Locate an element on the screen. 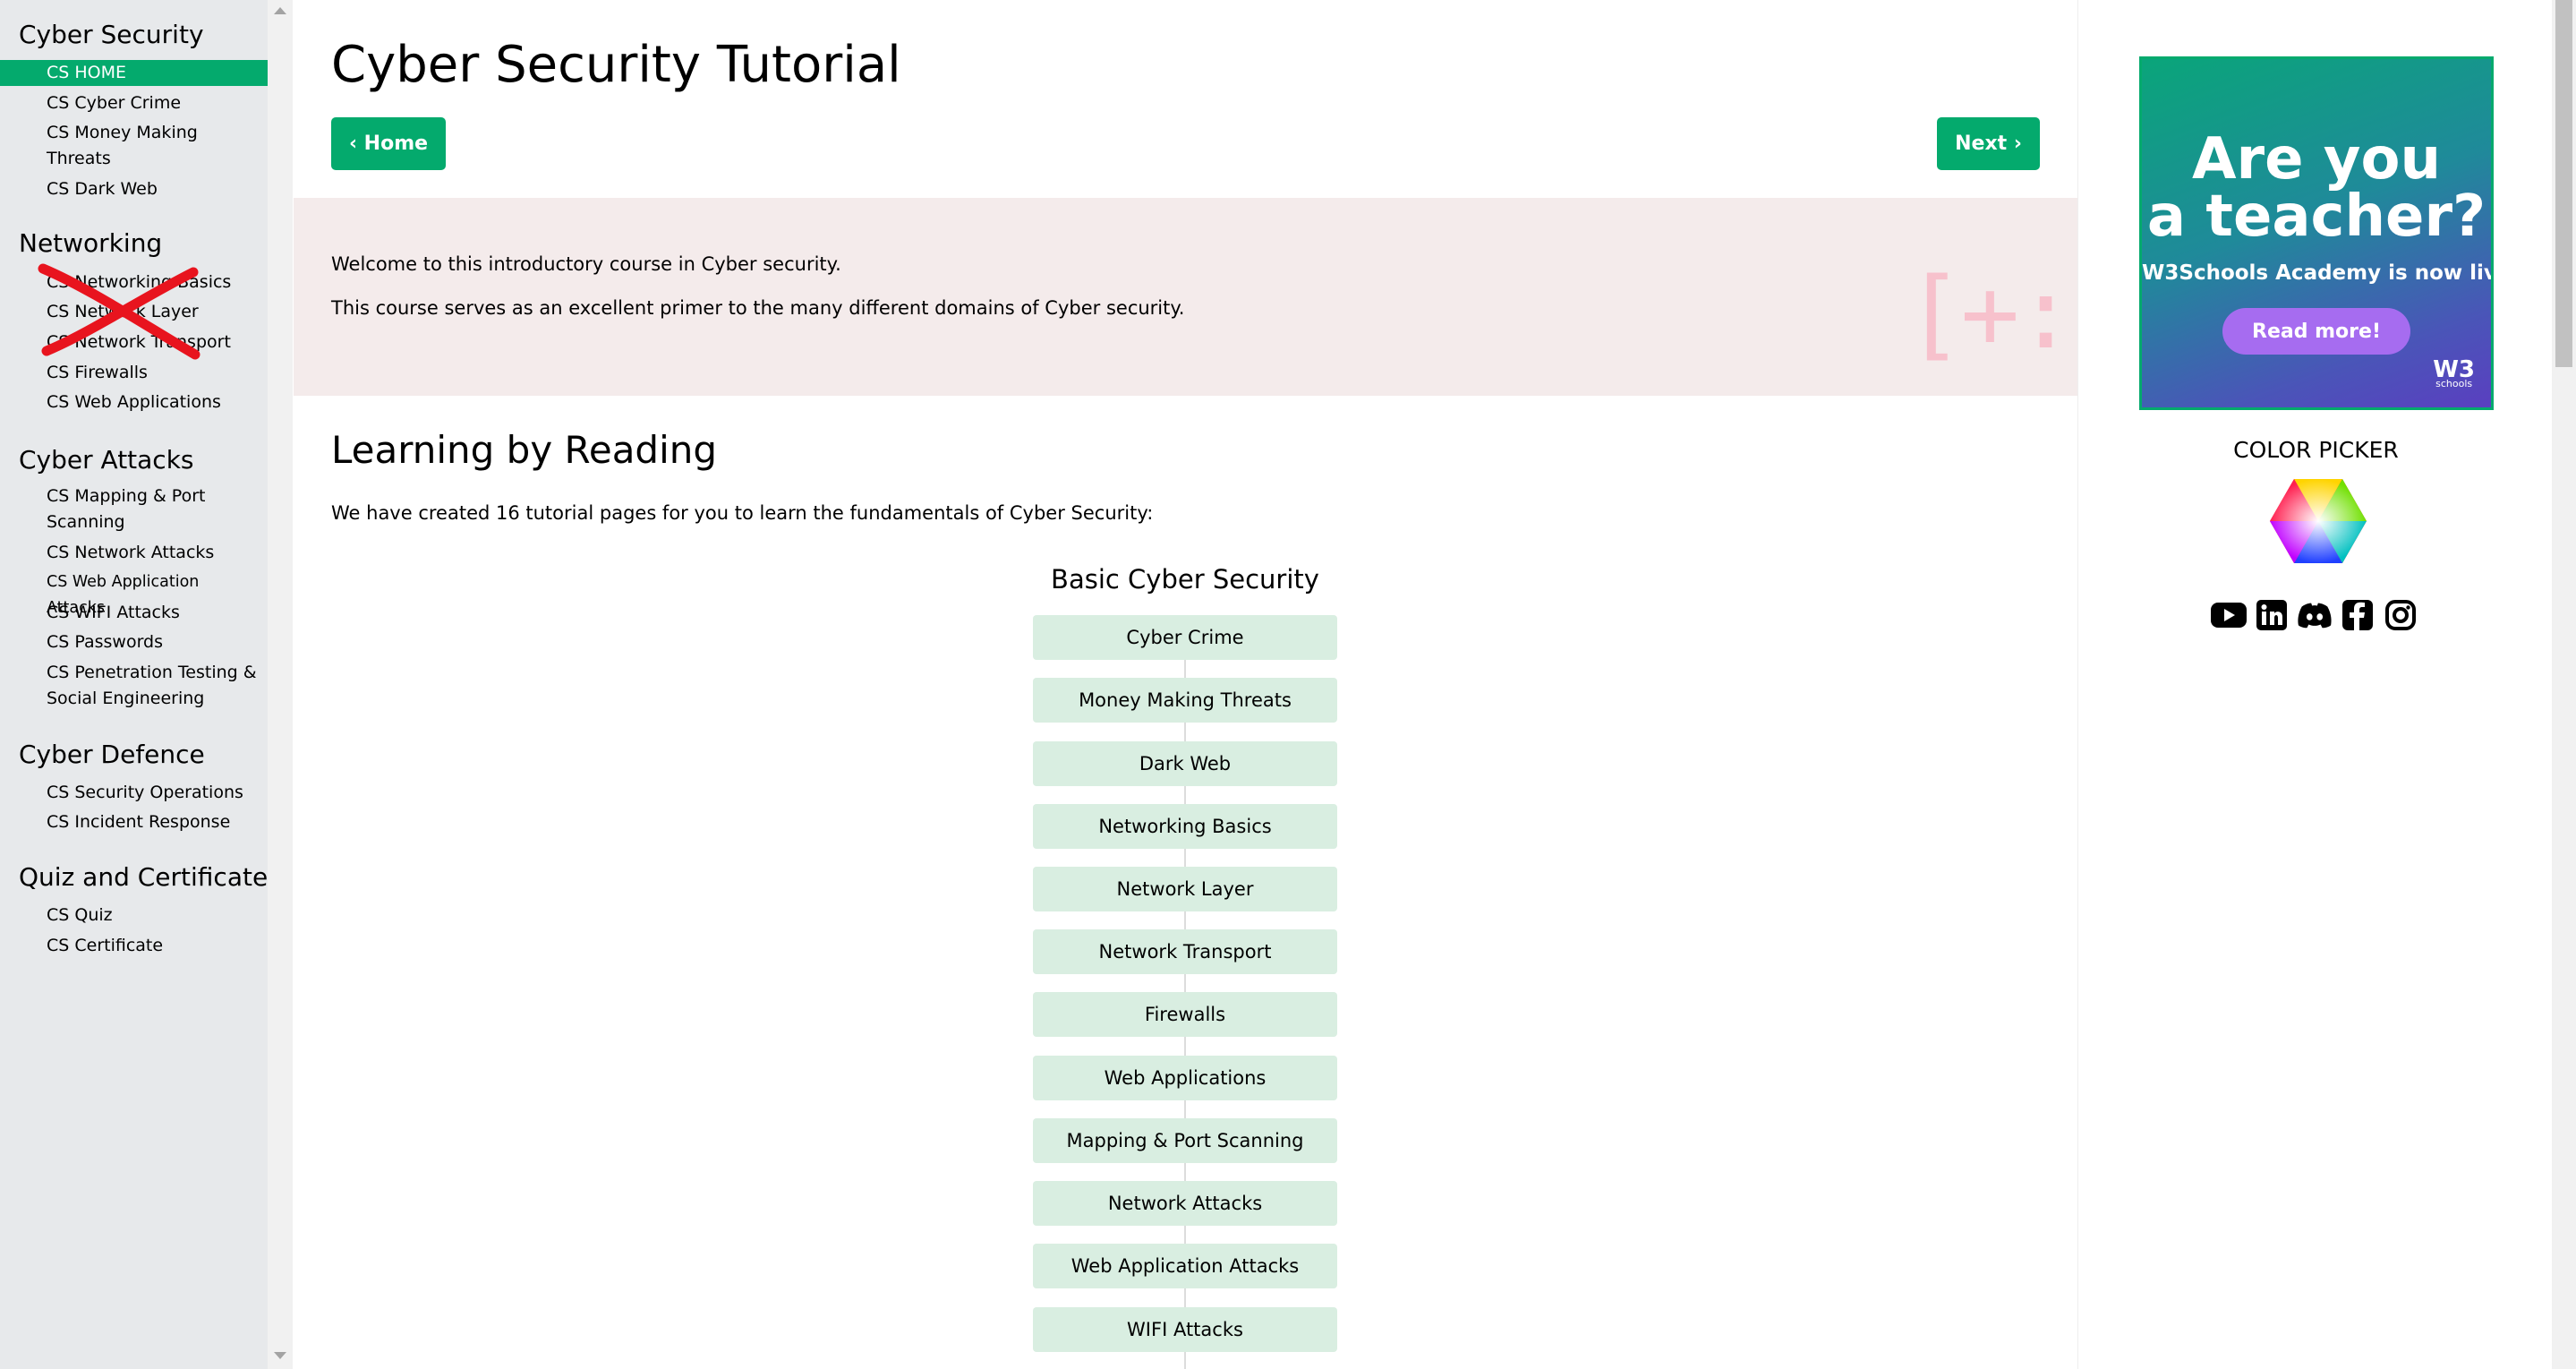 This screenshot has width=2576, height=1369. scroll-down-arrow-icon is located at coordinates (280, 1355).